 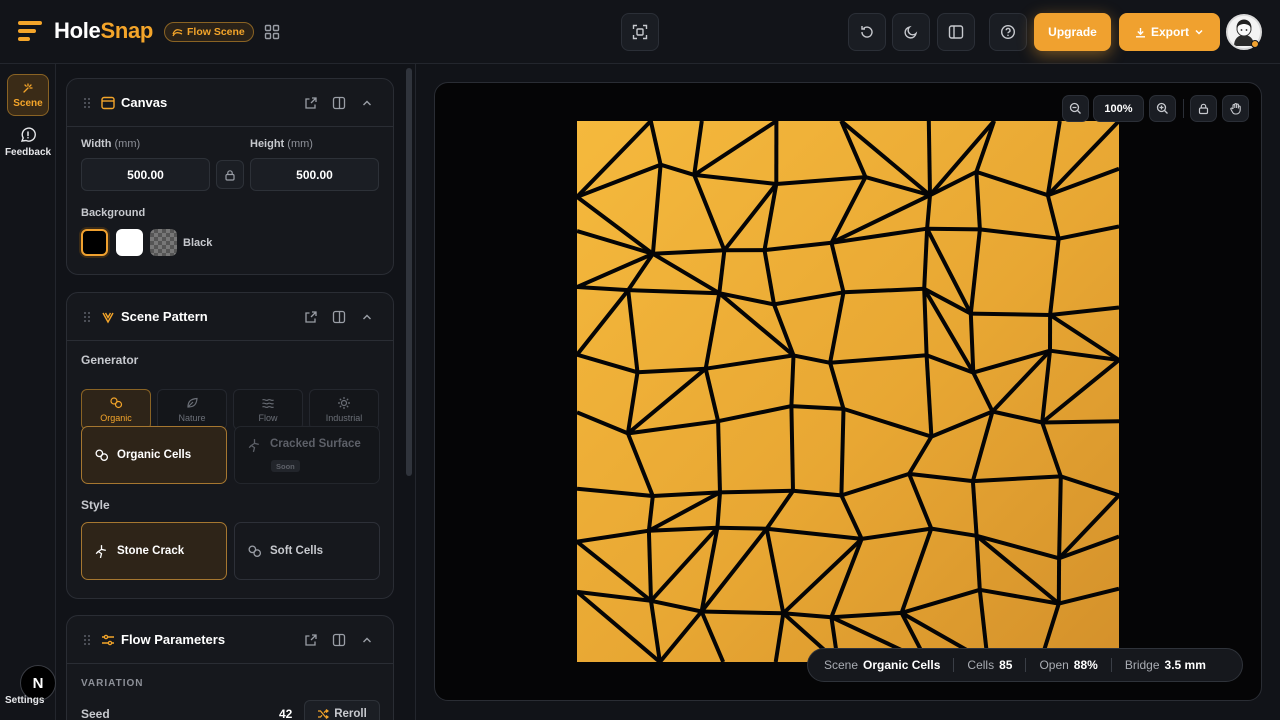 I want to click on reset-button, so click(x=867, y=32).